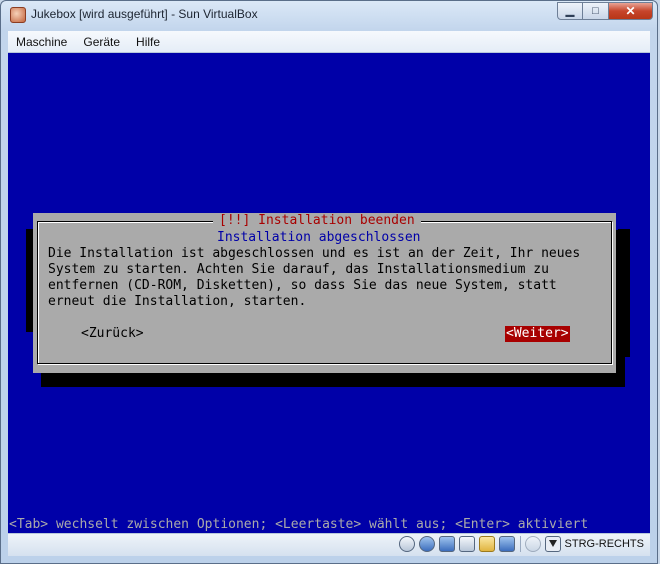 This screenshot has height=564, width=660. I want to click on hard-disk-icon, so click(406, 544).